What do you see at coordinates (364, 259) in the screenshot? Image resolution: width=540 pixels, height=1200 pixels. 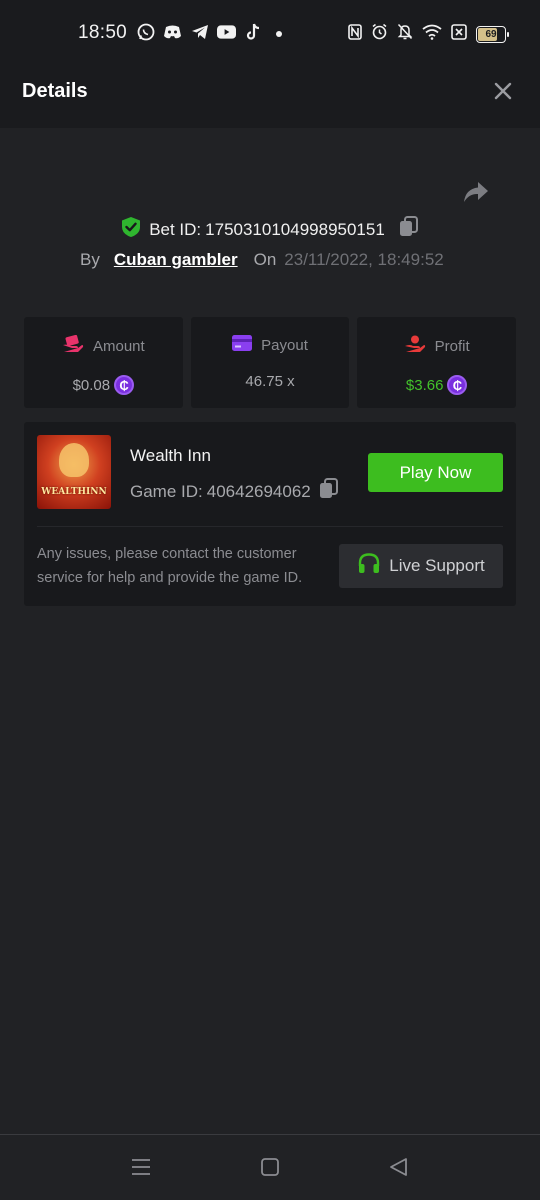 I see `bet-date: 23/11/2022, 18:49:52` at bounding box center [364, 259].